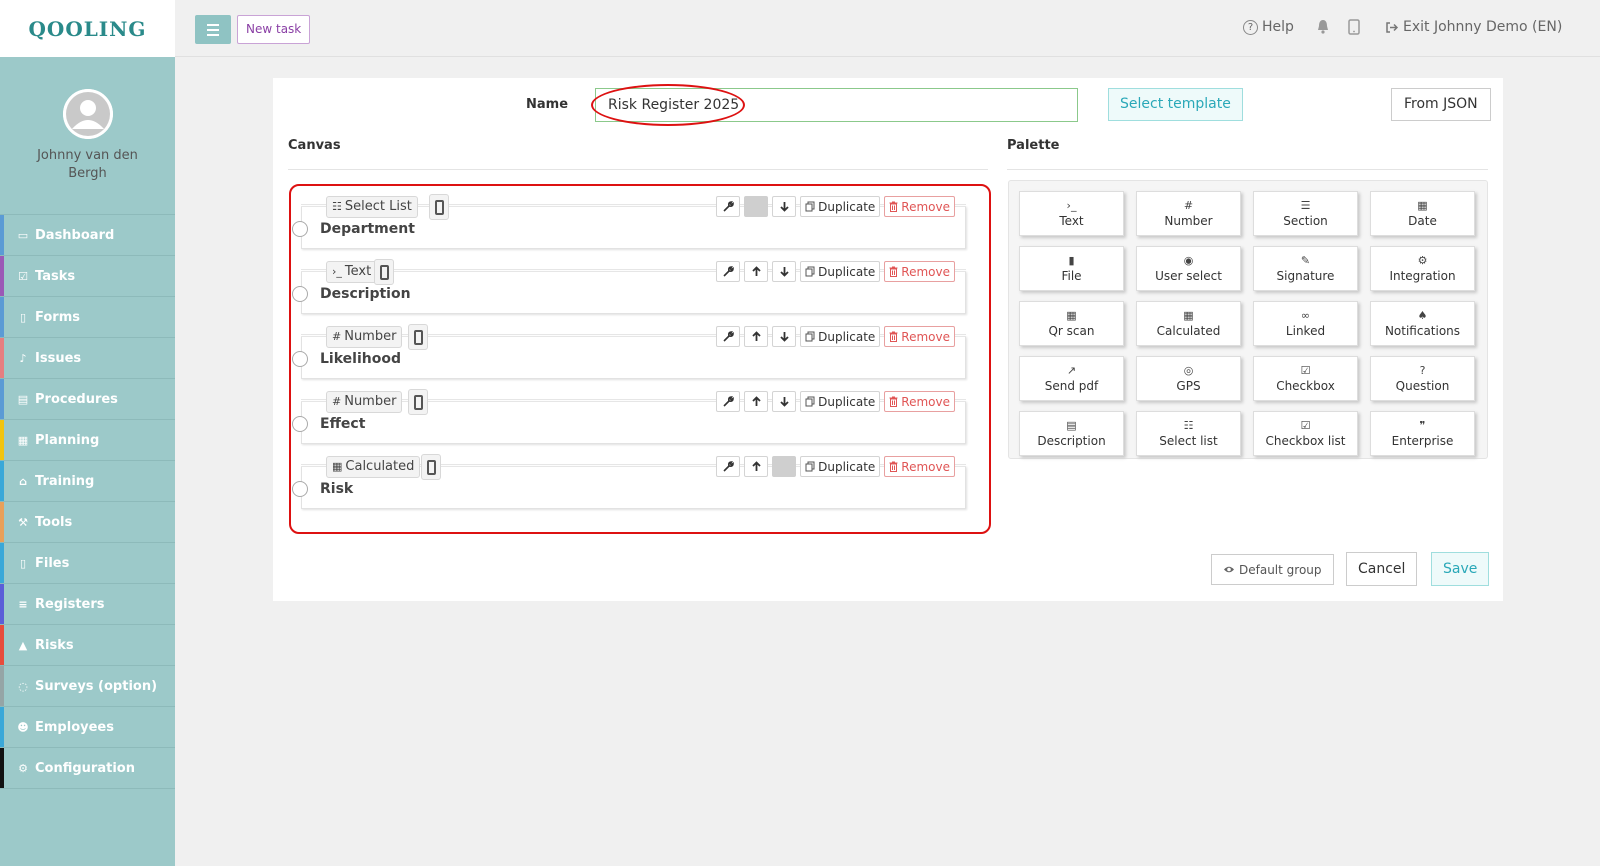 The height and width of the screenshot is (866, 1600). I want to click on sidebar-item-configuration: ⚙ Configuration, so click(87, 768).